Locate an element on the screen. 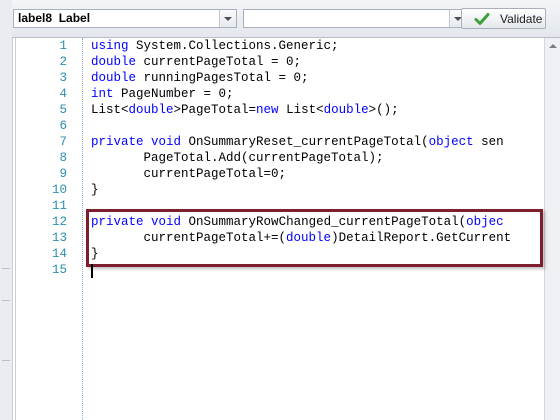  object-combo-value: label8 Label is located at coordinates (54, 18).